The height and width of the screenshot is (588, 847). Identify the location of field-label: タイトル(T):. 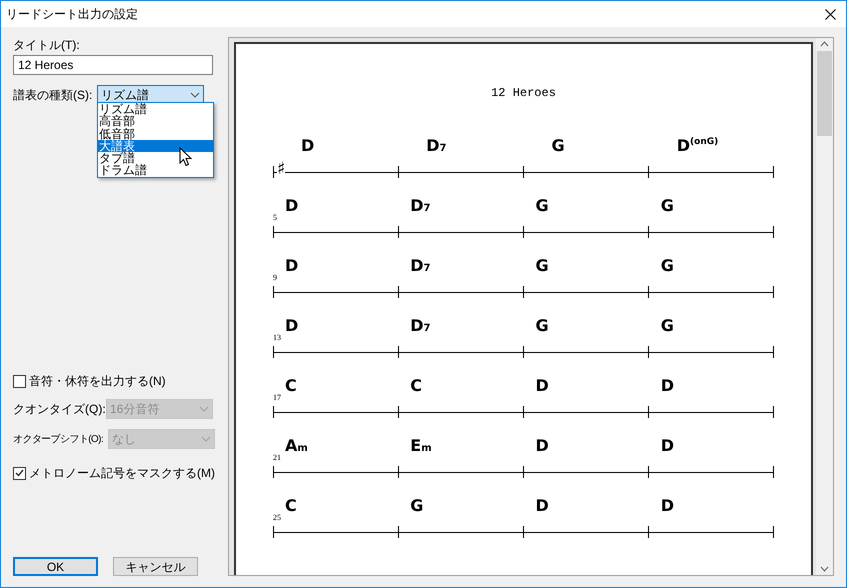
(47, 45).